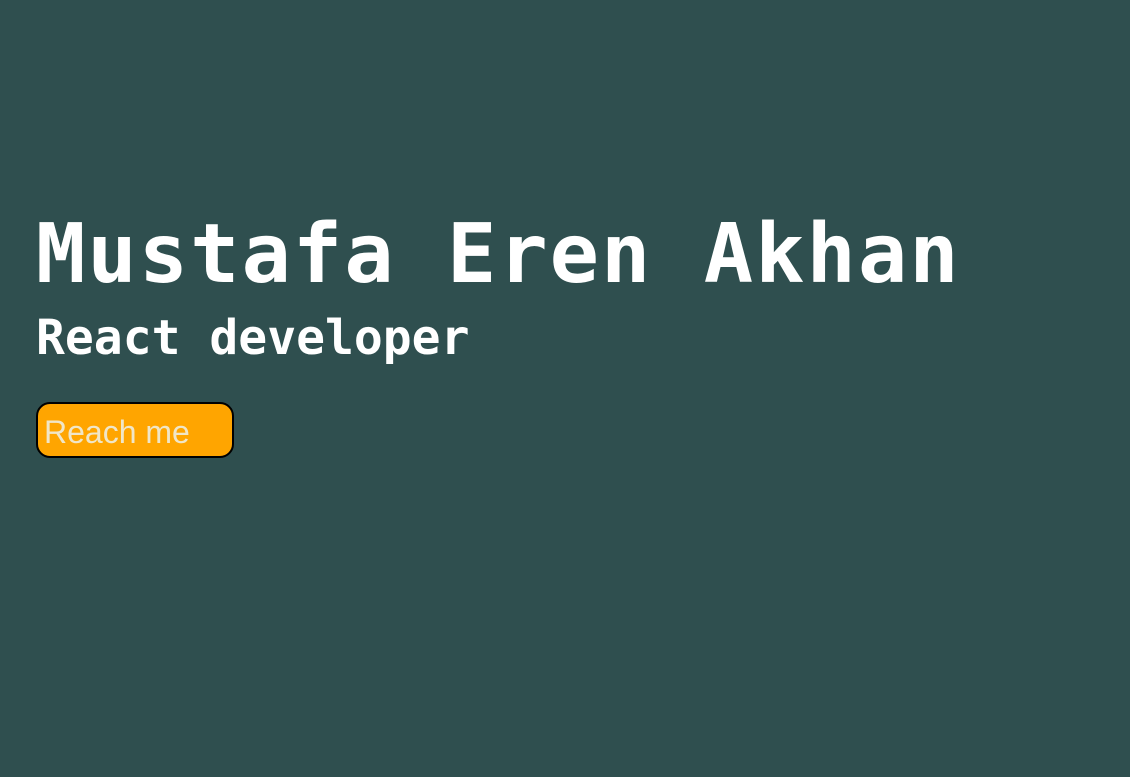 The image size is (1130, 777). What do you see at coordinates (498, 254) in the screenshot?
I see `hero-name: Mustafa Eren Akhan` at bounding box center [498, 254].